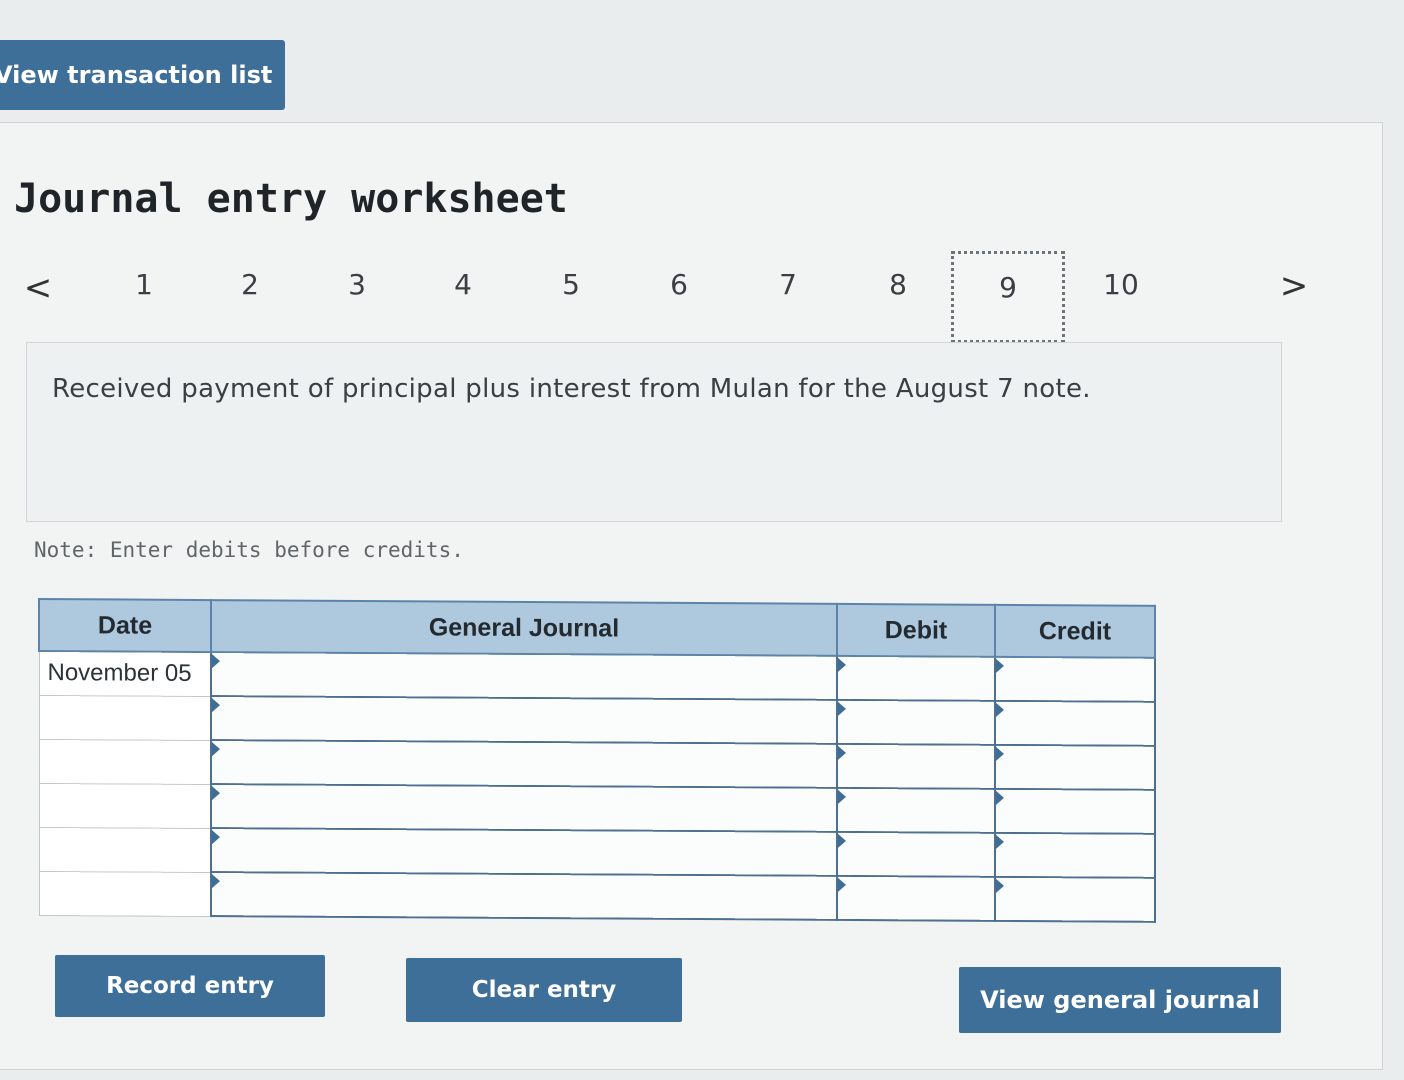  Describe the element at coordinates (654, 432) in the screenshot. I see `transaction-description-box` at that location.